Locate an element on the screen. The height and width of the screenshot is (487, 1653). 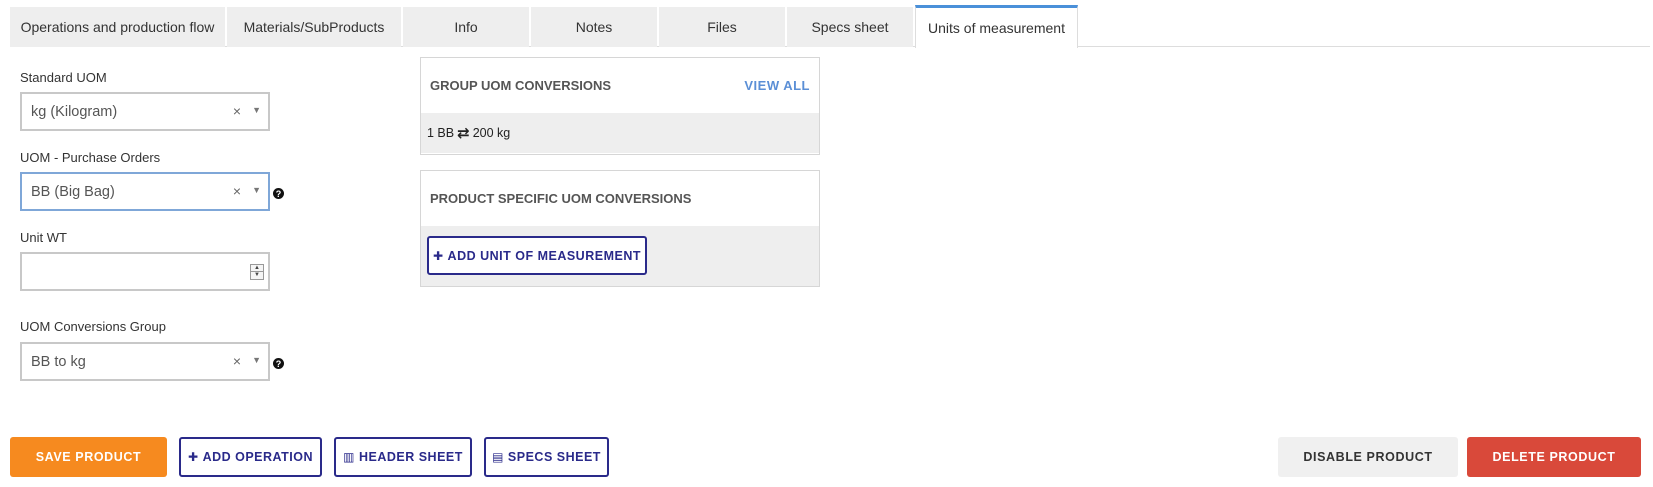
tab-operations: Operations and production flow is located at coordinates (117, 27).